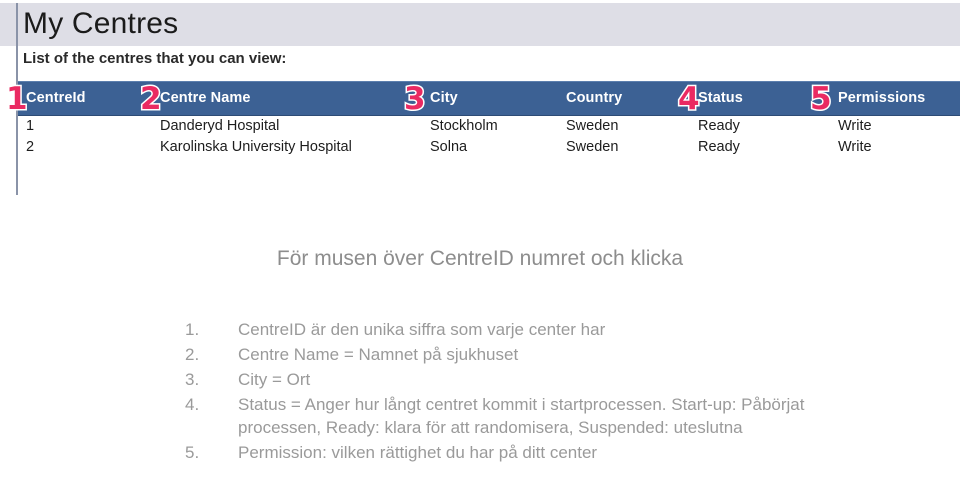 This screenshot has width=960, height=501. Describe the element at coordinates (192, 379) in the screenshot. I see `list-item-number: 3.` at that location.